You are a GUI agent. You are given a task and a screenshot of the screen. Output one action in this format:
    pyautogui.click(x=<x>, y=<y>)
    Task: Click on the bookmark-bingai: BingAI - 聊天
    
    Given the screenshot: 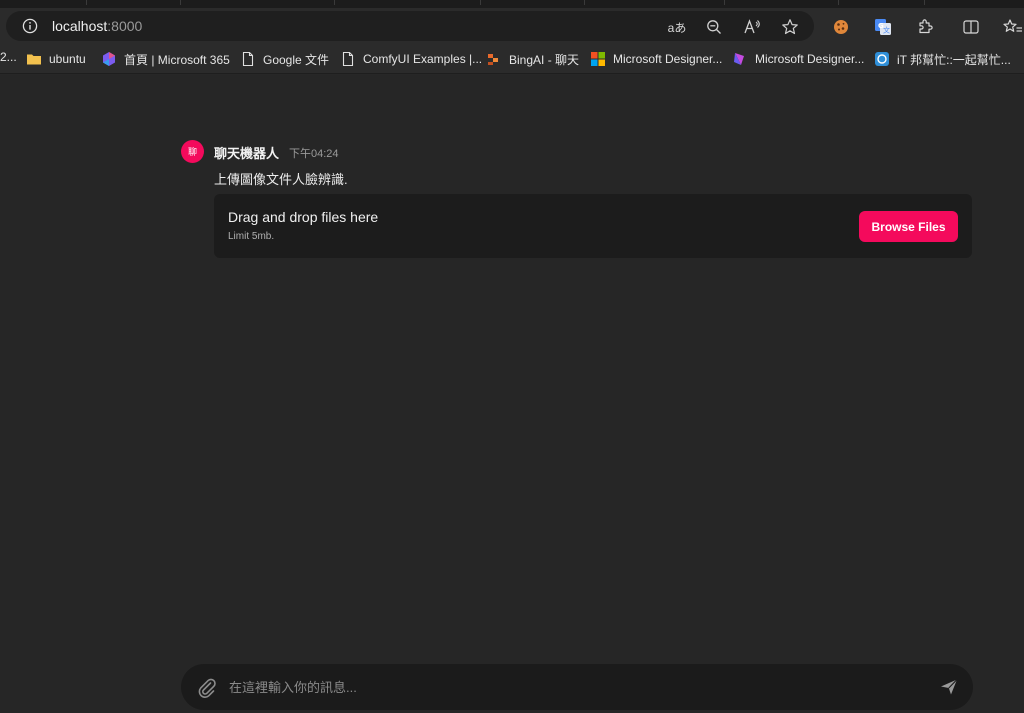 What is the action you would take?
    pyautogui.click(x=532, y=59)
    